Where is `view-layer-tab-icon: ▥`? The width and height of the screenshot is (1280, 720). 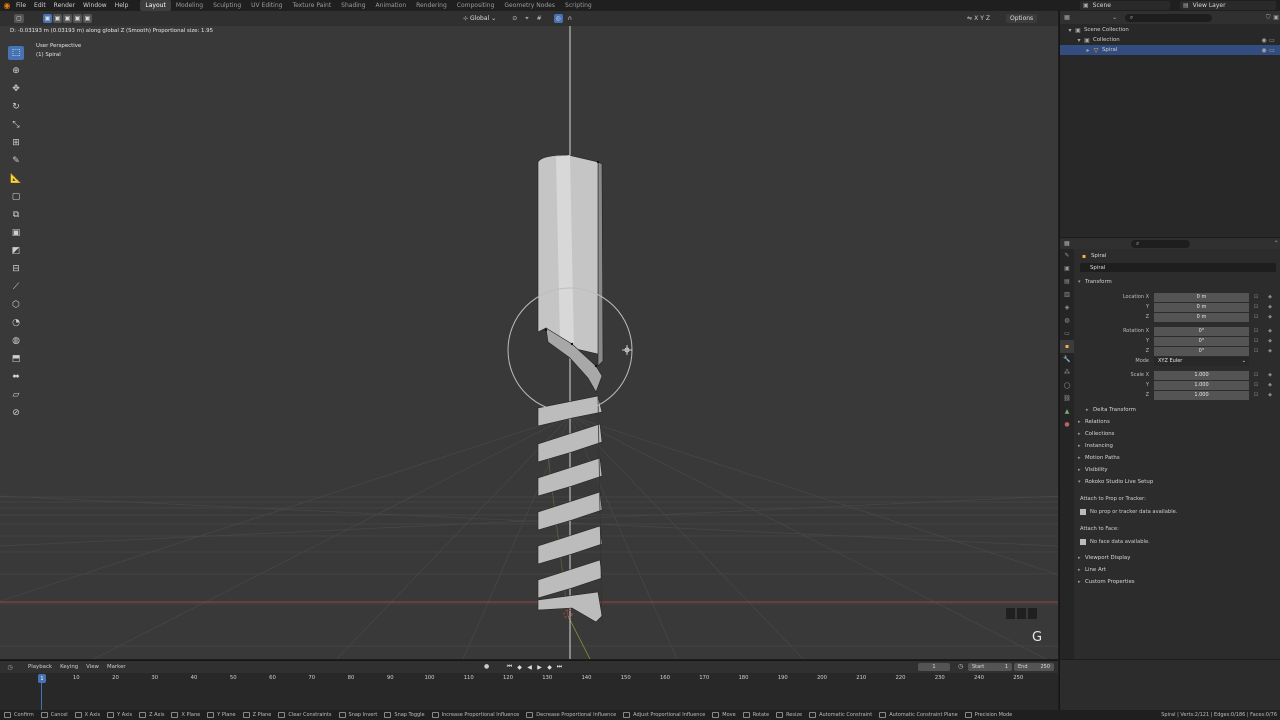 view-layer-tab-icon: ▥ is located at coordinates (1067, 294).